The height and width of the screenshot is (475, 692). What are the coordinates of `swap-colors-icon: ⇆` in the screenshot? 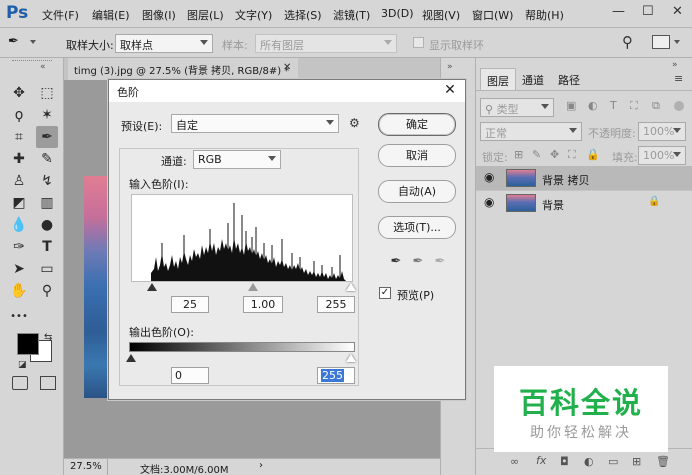 It's located at (48, 337).